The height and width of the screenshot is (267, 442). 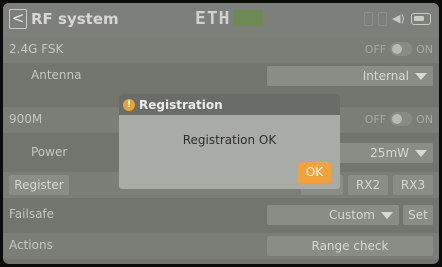 I want to click on status-icons: ◀), so click(x=397, y=19).